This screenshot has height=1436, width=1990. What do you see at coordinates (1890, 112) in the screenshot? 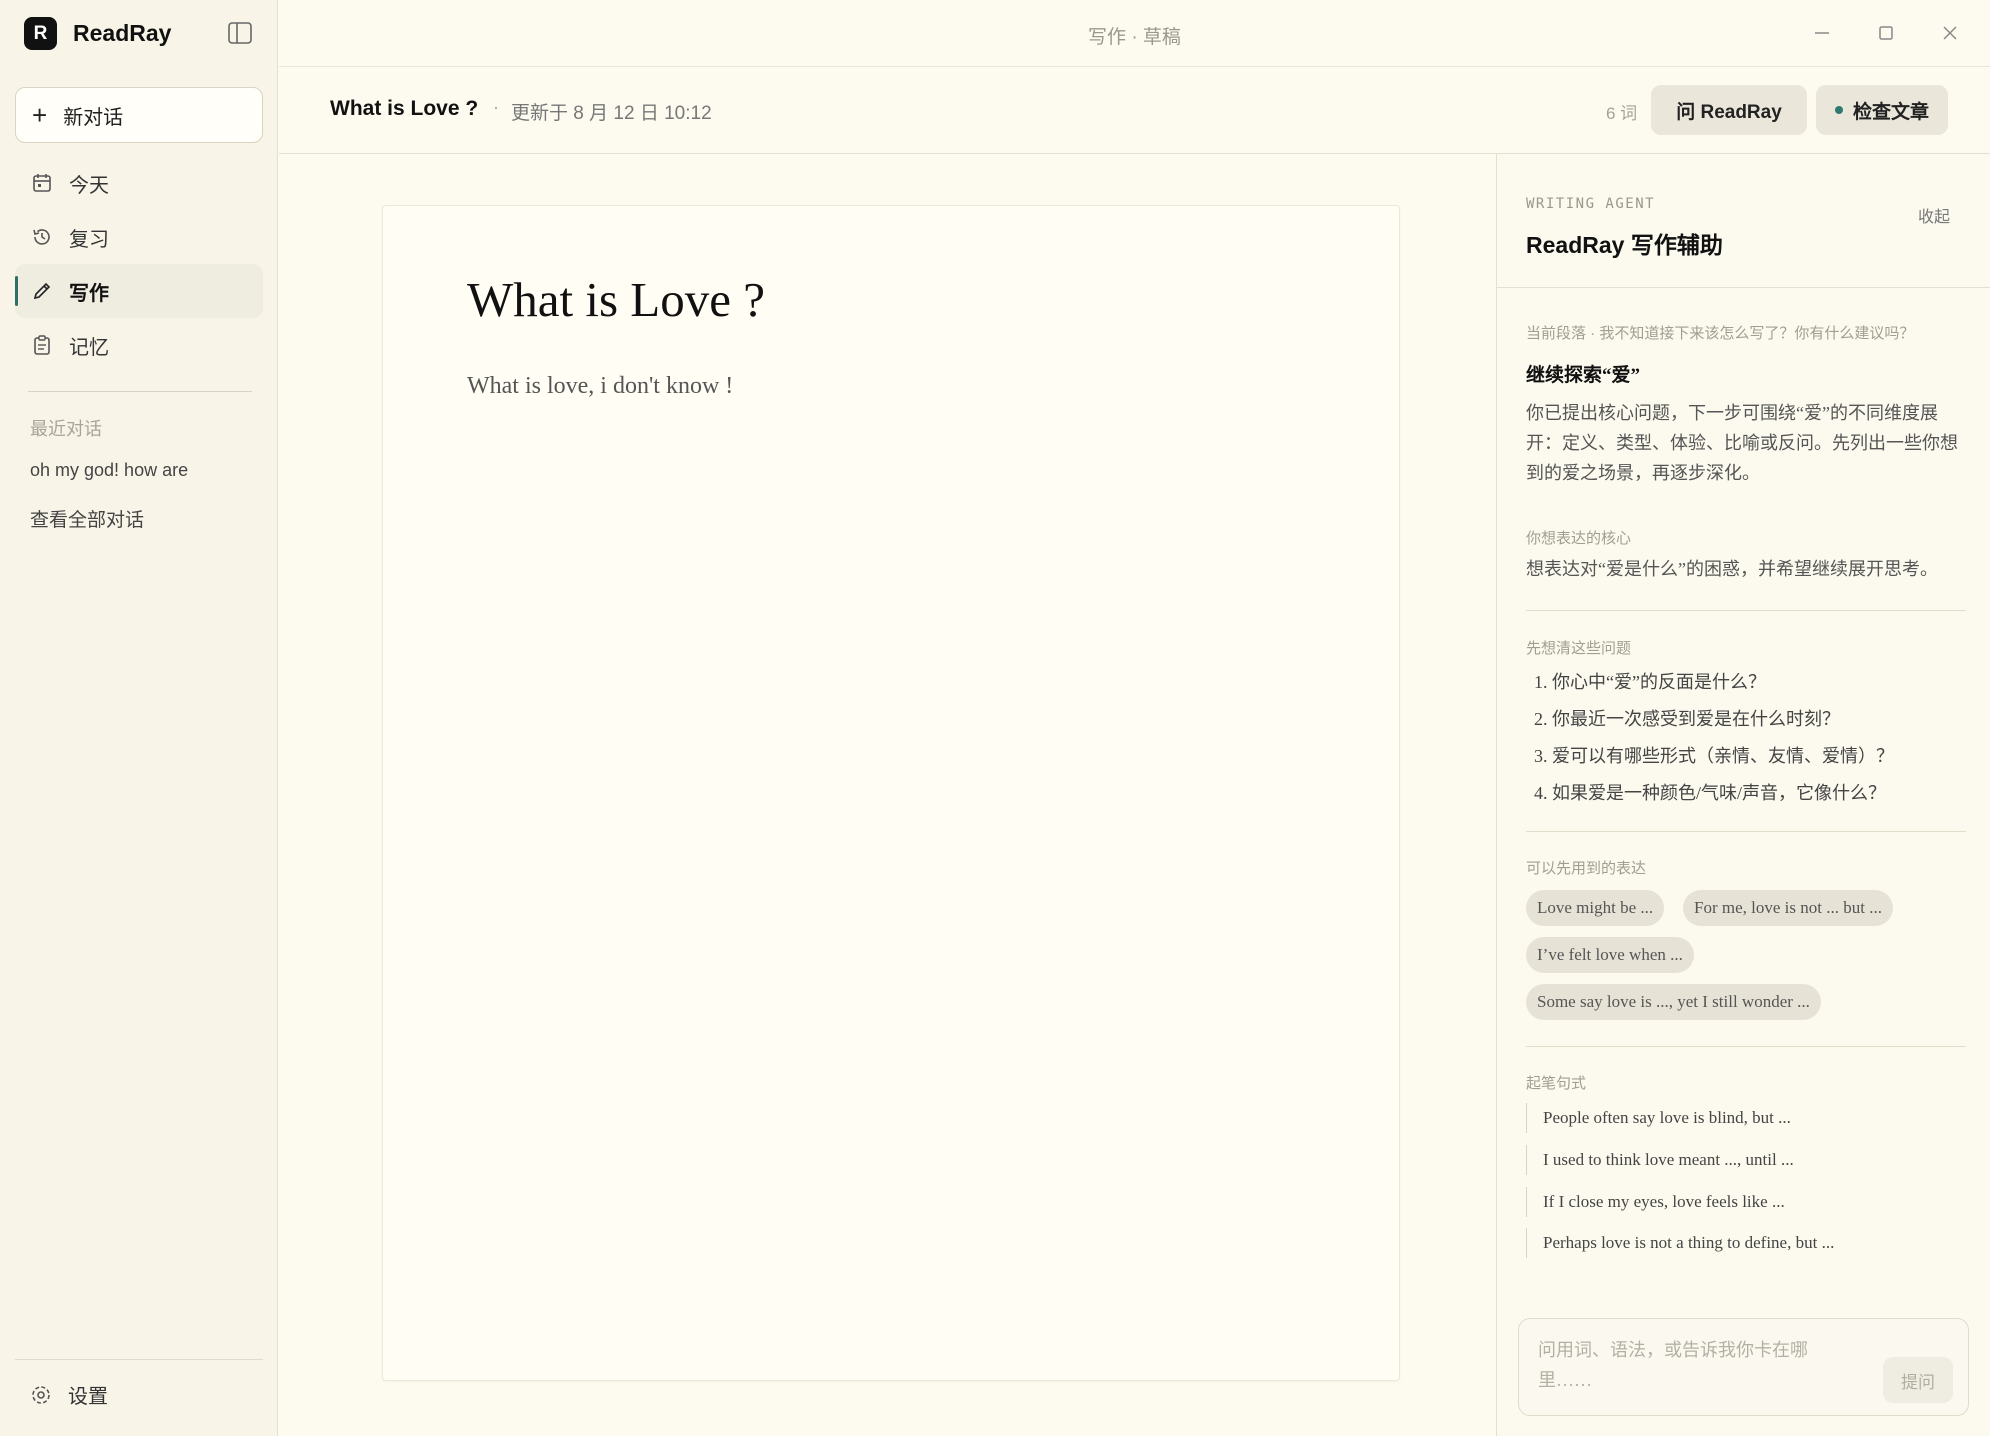
I see `check-article-label: 检查文章` at bounding box center [1890, 112].